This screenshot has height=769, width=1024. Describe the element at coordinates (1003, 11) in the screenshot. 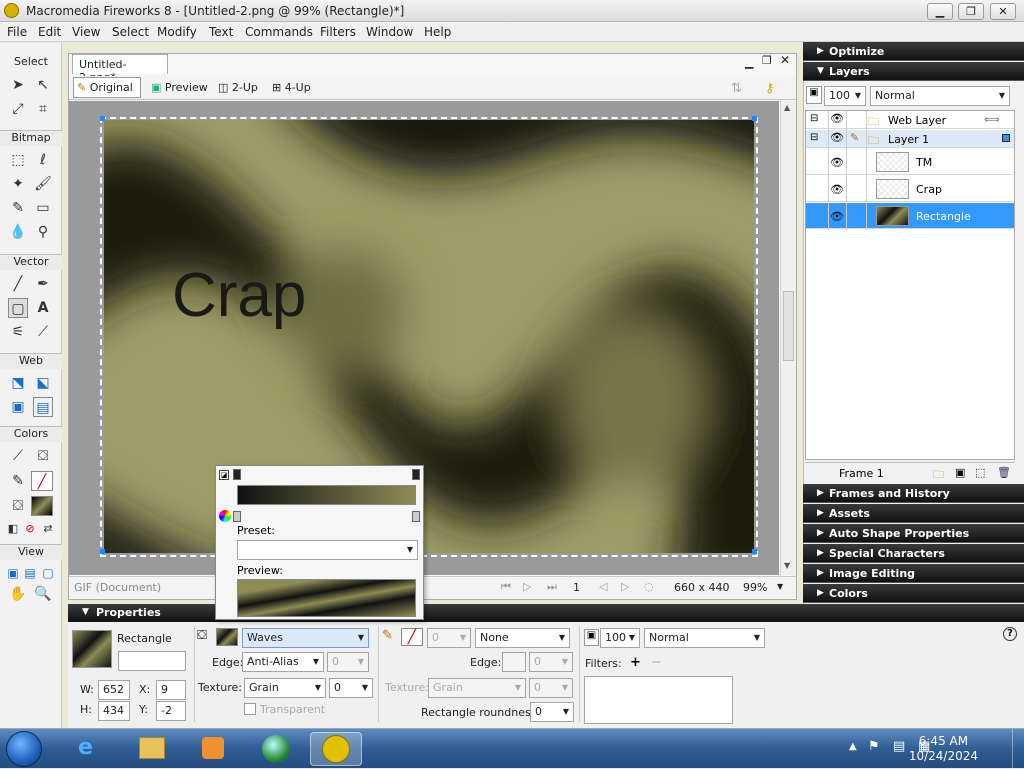

I see `close-button: ✕` at that location.